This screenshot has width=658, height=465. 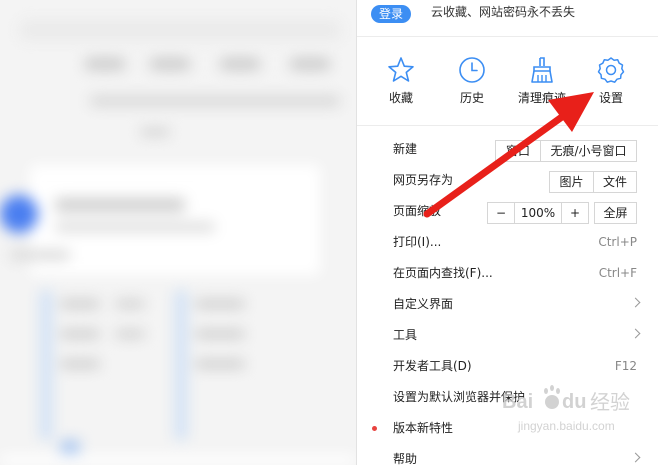 What do you see at coordinates (541, 98) in the screenshot?
I see `clear-traces-label: 清理痕迹` at bounding box center [541, 98].